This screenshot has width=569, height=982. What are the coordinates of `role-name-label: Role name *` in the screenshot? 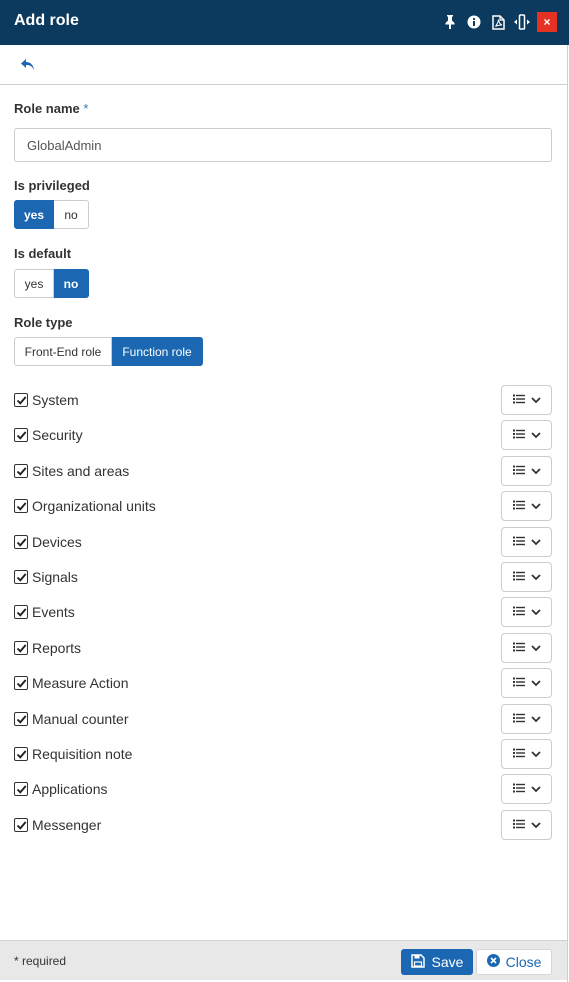 It's located at (51, 108).